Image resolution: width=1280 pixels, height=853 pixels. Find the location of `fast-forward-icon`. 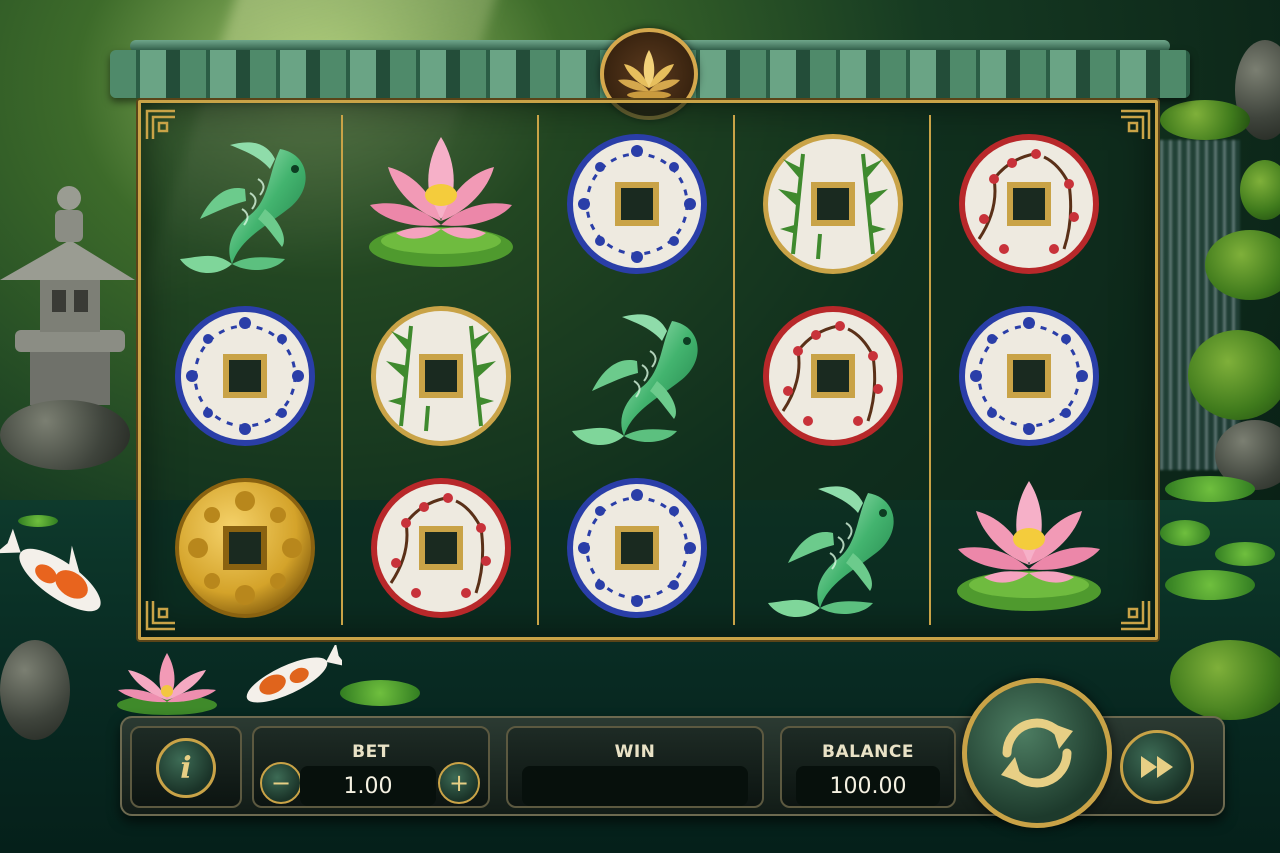

fast-forward-icon is located at coordinates (1157, 767).